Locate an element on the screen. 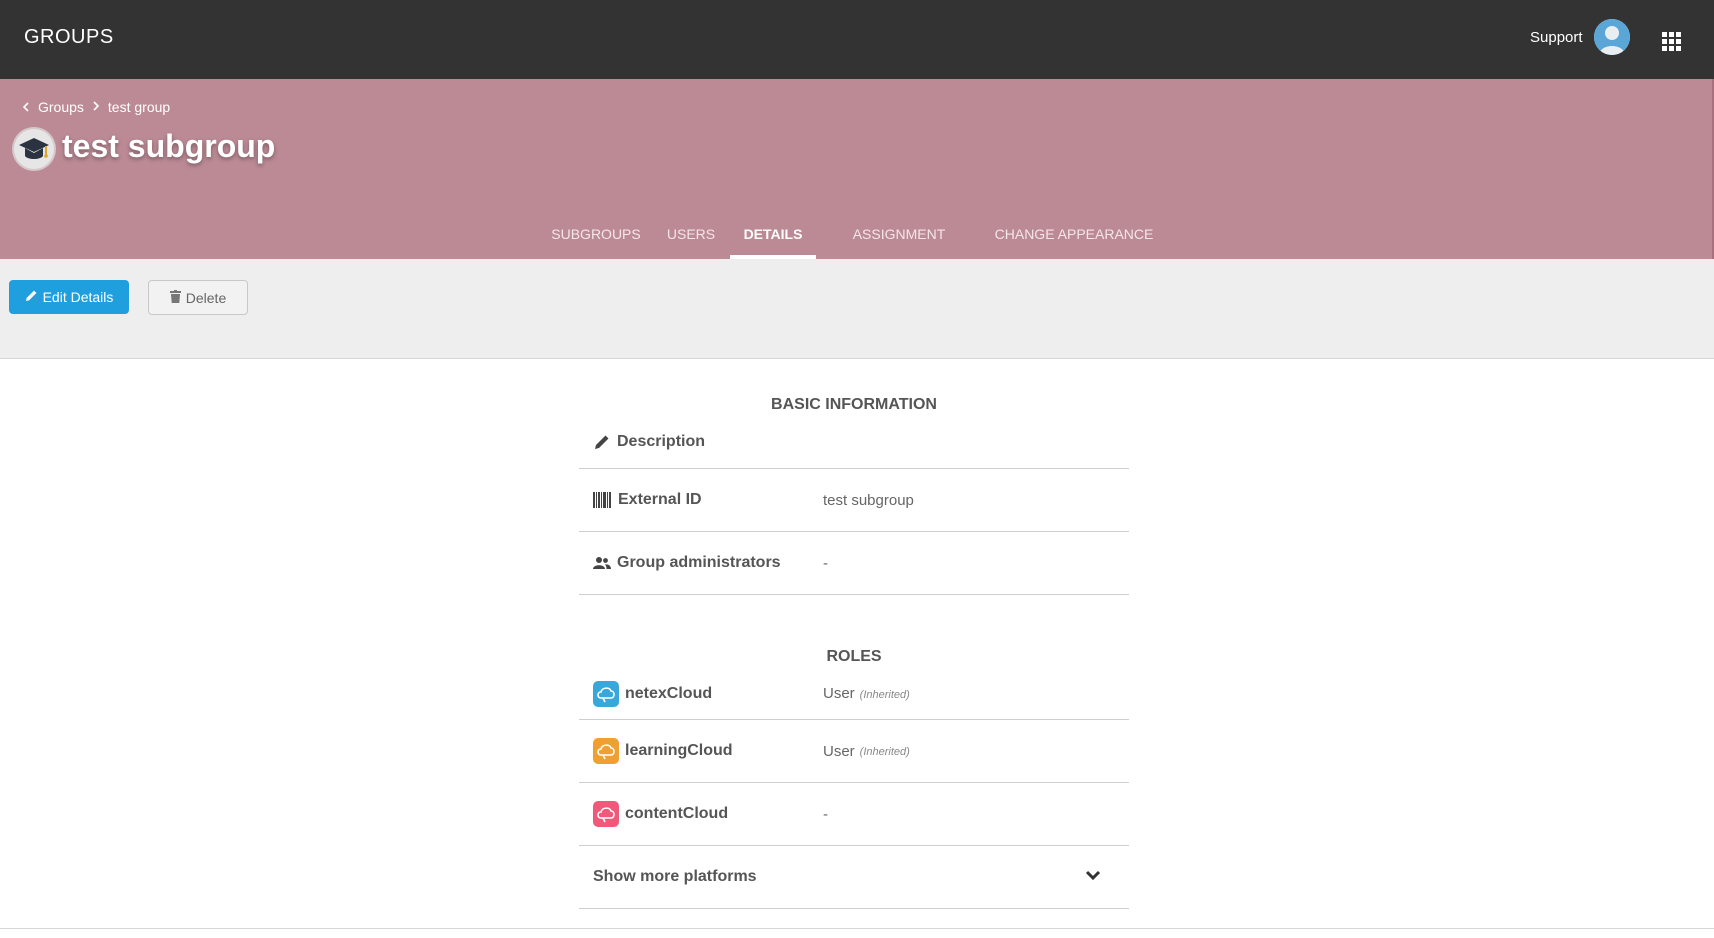 Image resolution: width=1714 pixels, height=938 pixels. role-row-netexcloud: netexCloud User (Inherited) is located at coordinates (854, 694).